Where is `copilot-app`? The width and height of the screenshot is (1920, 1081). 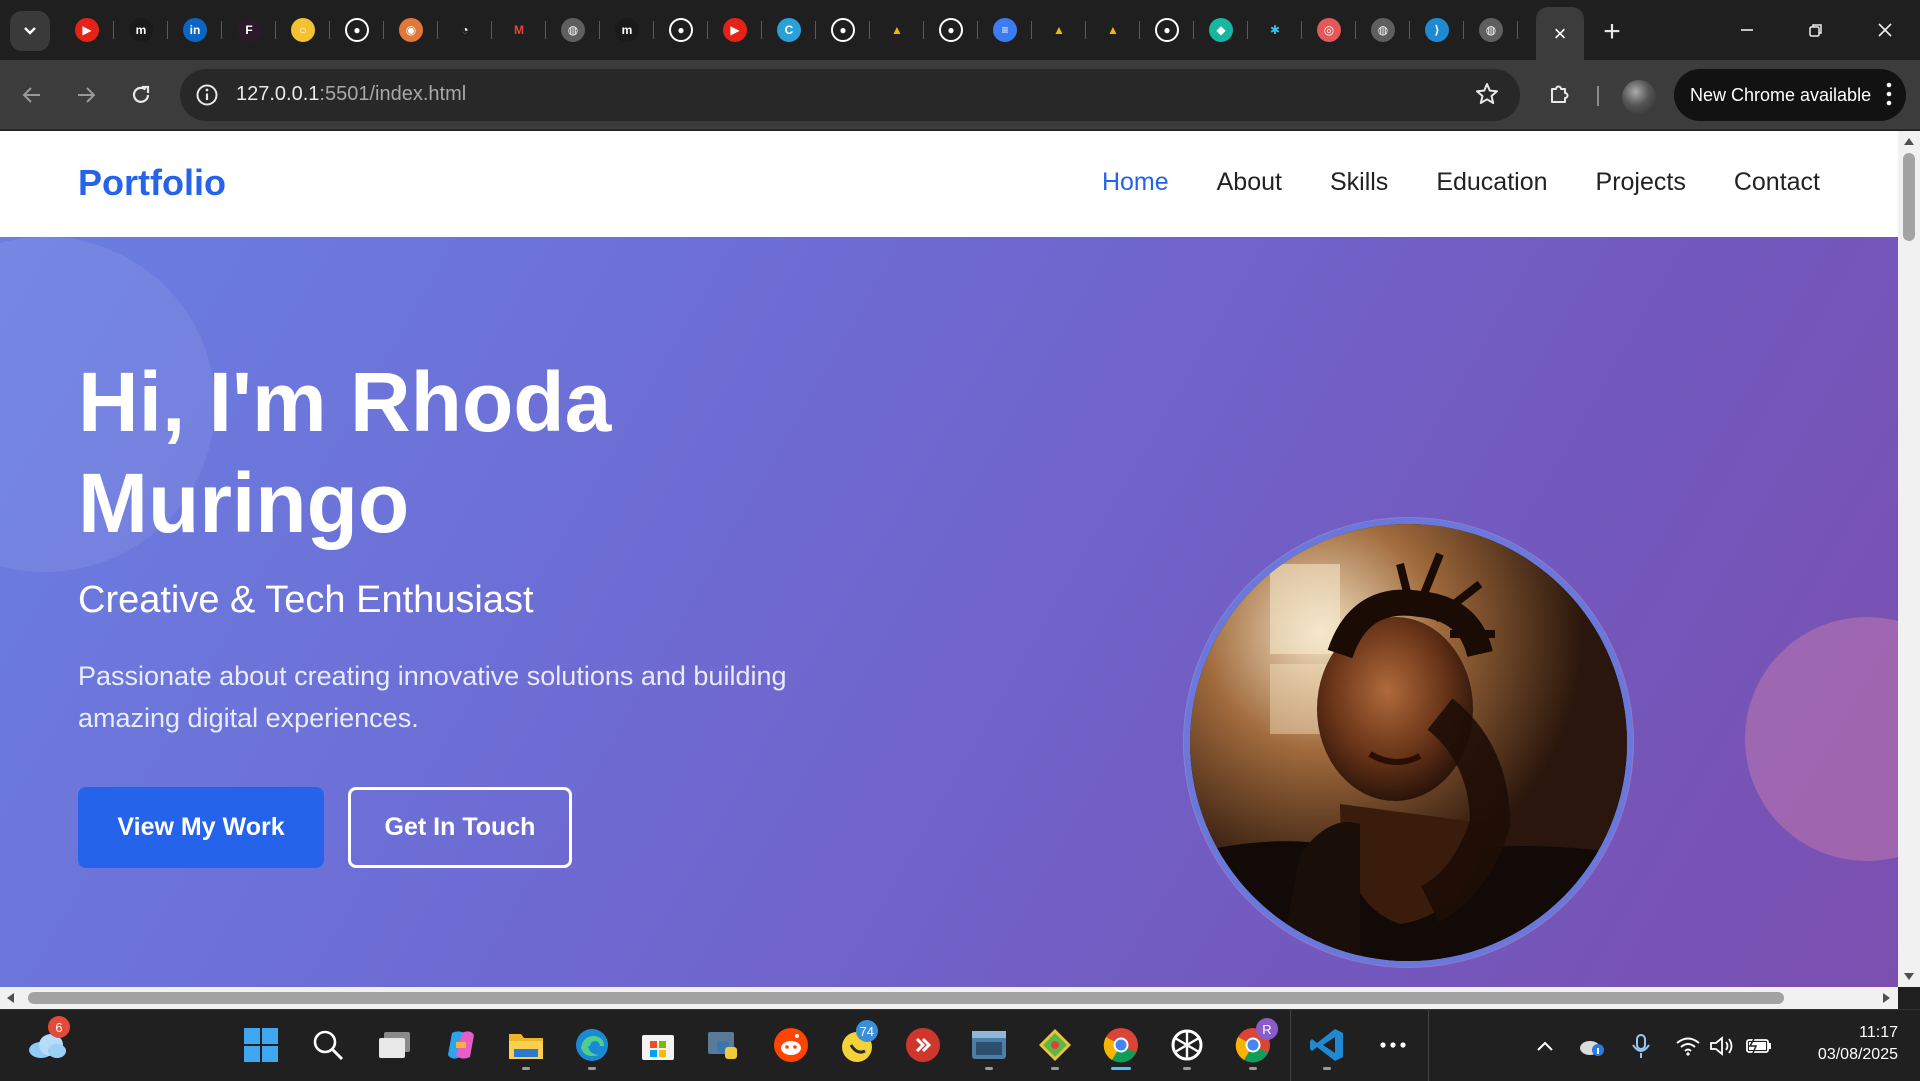
copilot-app is located at coordinates (461, 1045).